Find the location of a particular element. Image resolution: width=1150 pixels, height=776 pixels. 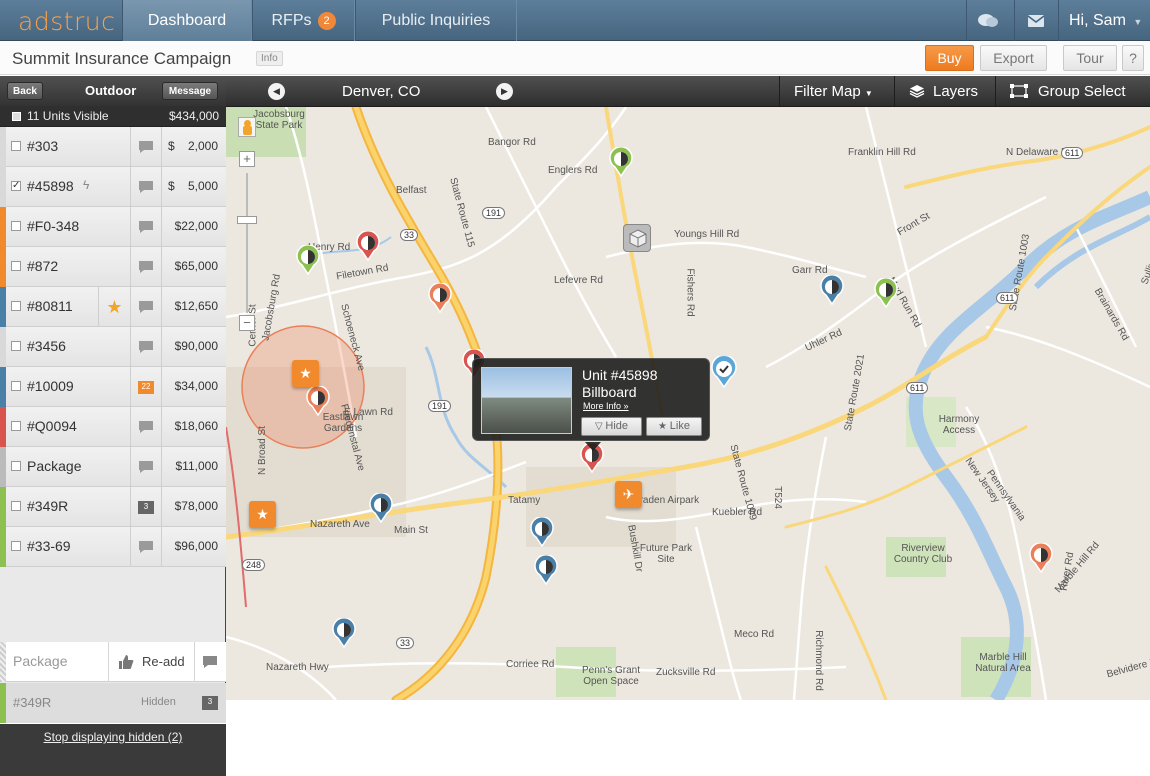

row-stripe is located at coordinates (3, 703).